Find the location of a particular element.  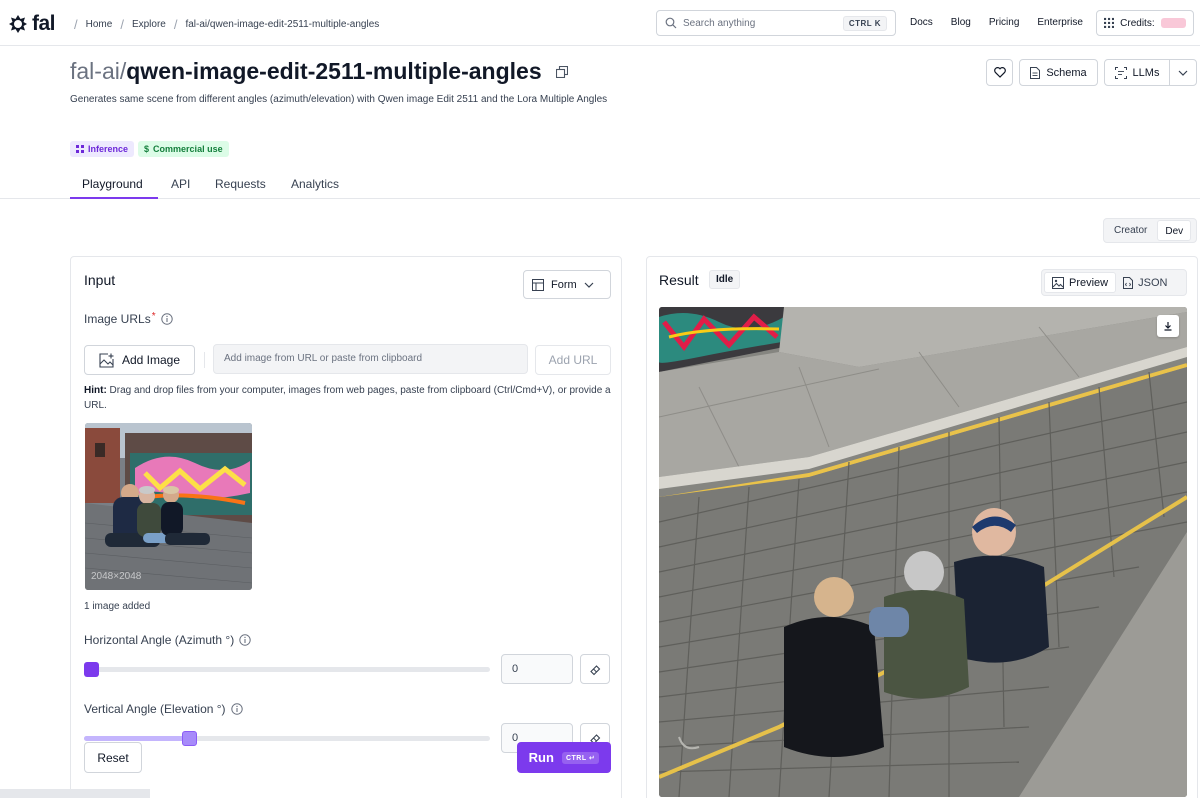

tab-playground: Playground is located at coordinates (112, 184).